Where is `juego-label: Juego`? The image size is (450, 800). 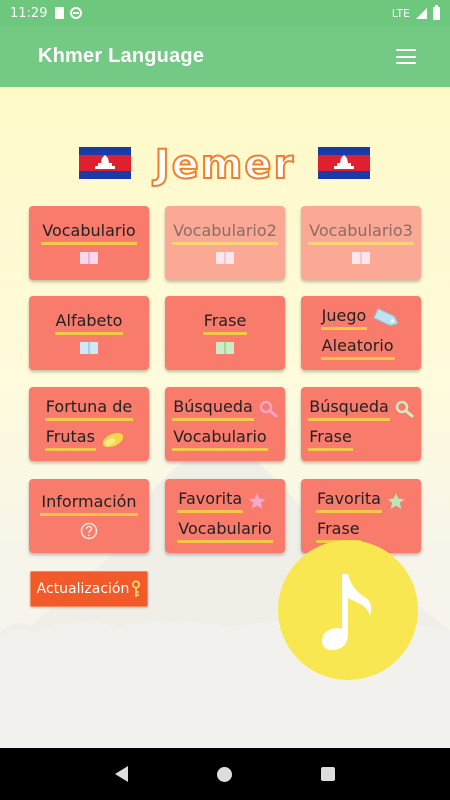 juego-label: Juego is located at coordinates (344, 318).